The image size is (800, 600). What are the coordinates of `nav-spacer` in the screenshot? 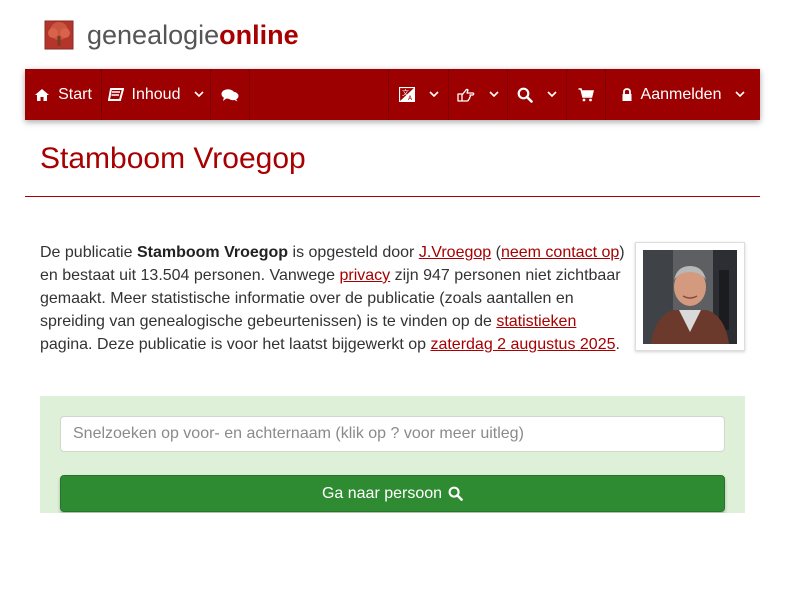 It's located at (319, 94).